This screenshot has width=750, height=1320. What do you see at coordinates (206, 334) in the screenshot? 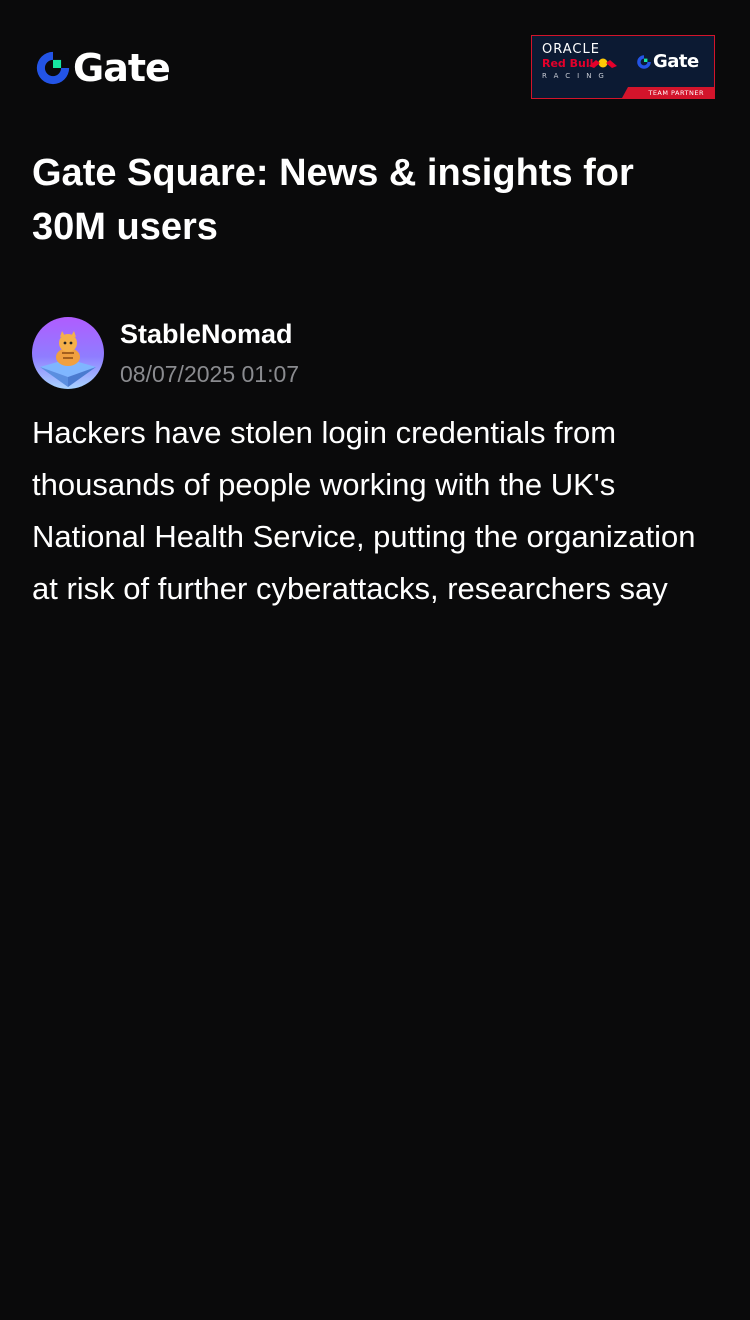
I see `author-name: StableNomad` at bounding box center [206, 334].